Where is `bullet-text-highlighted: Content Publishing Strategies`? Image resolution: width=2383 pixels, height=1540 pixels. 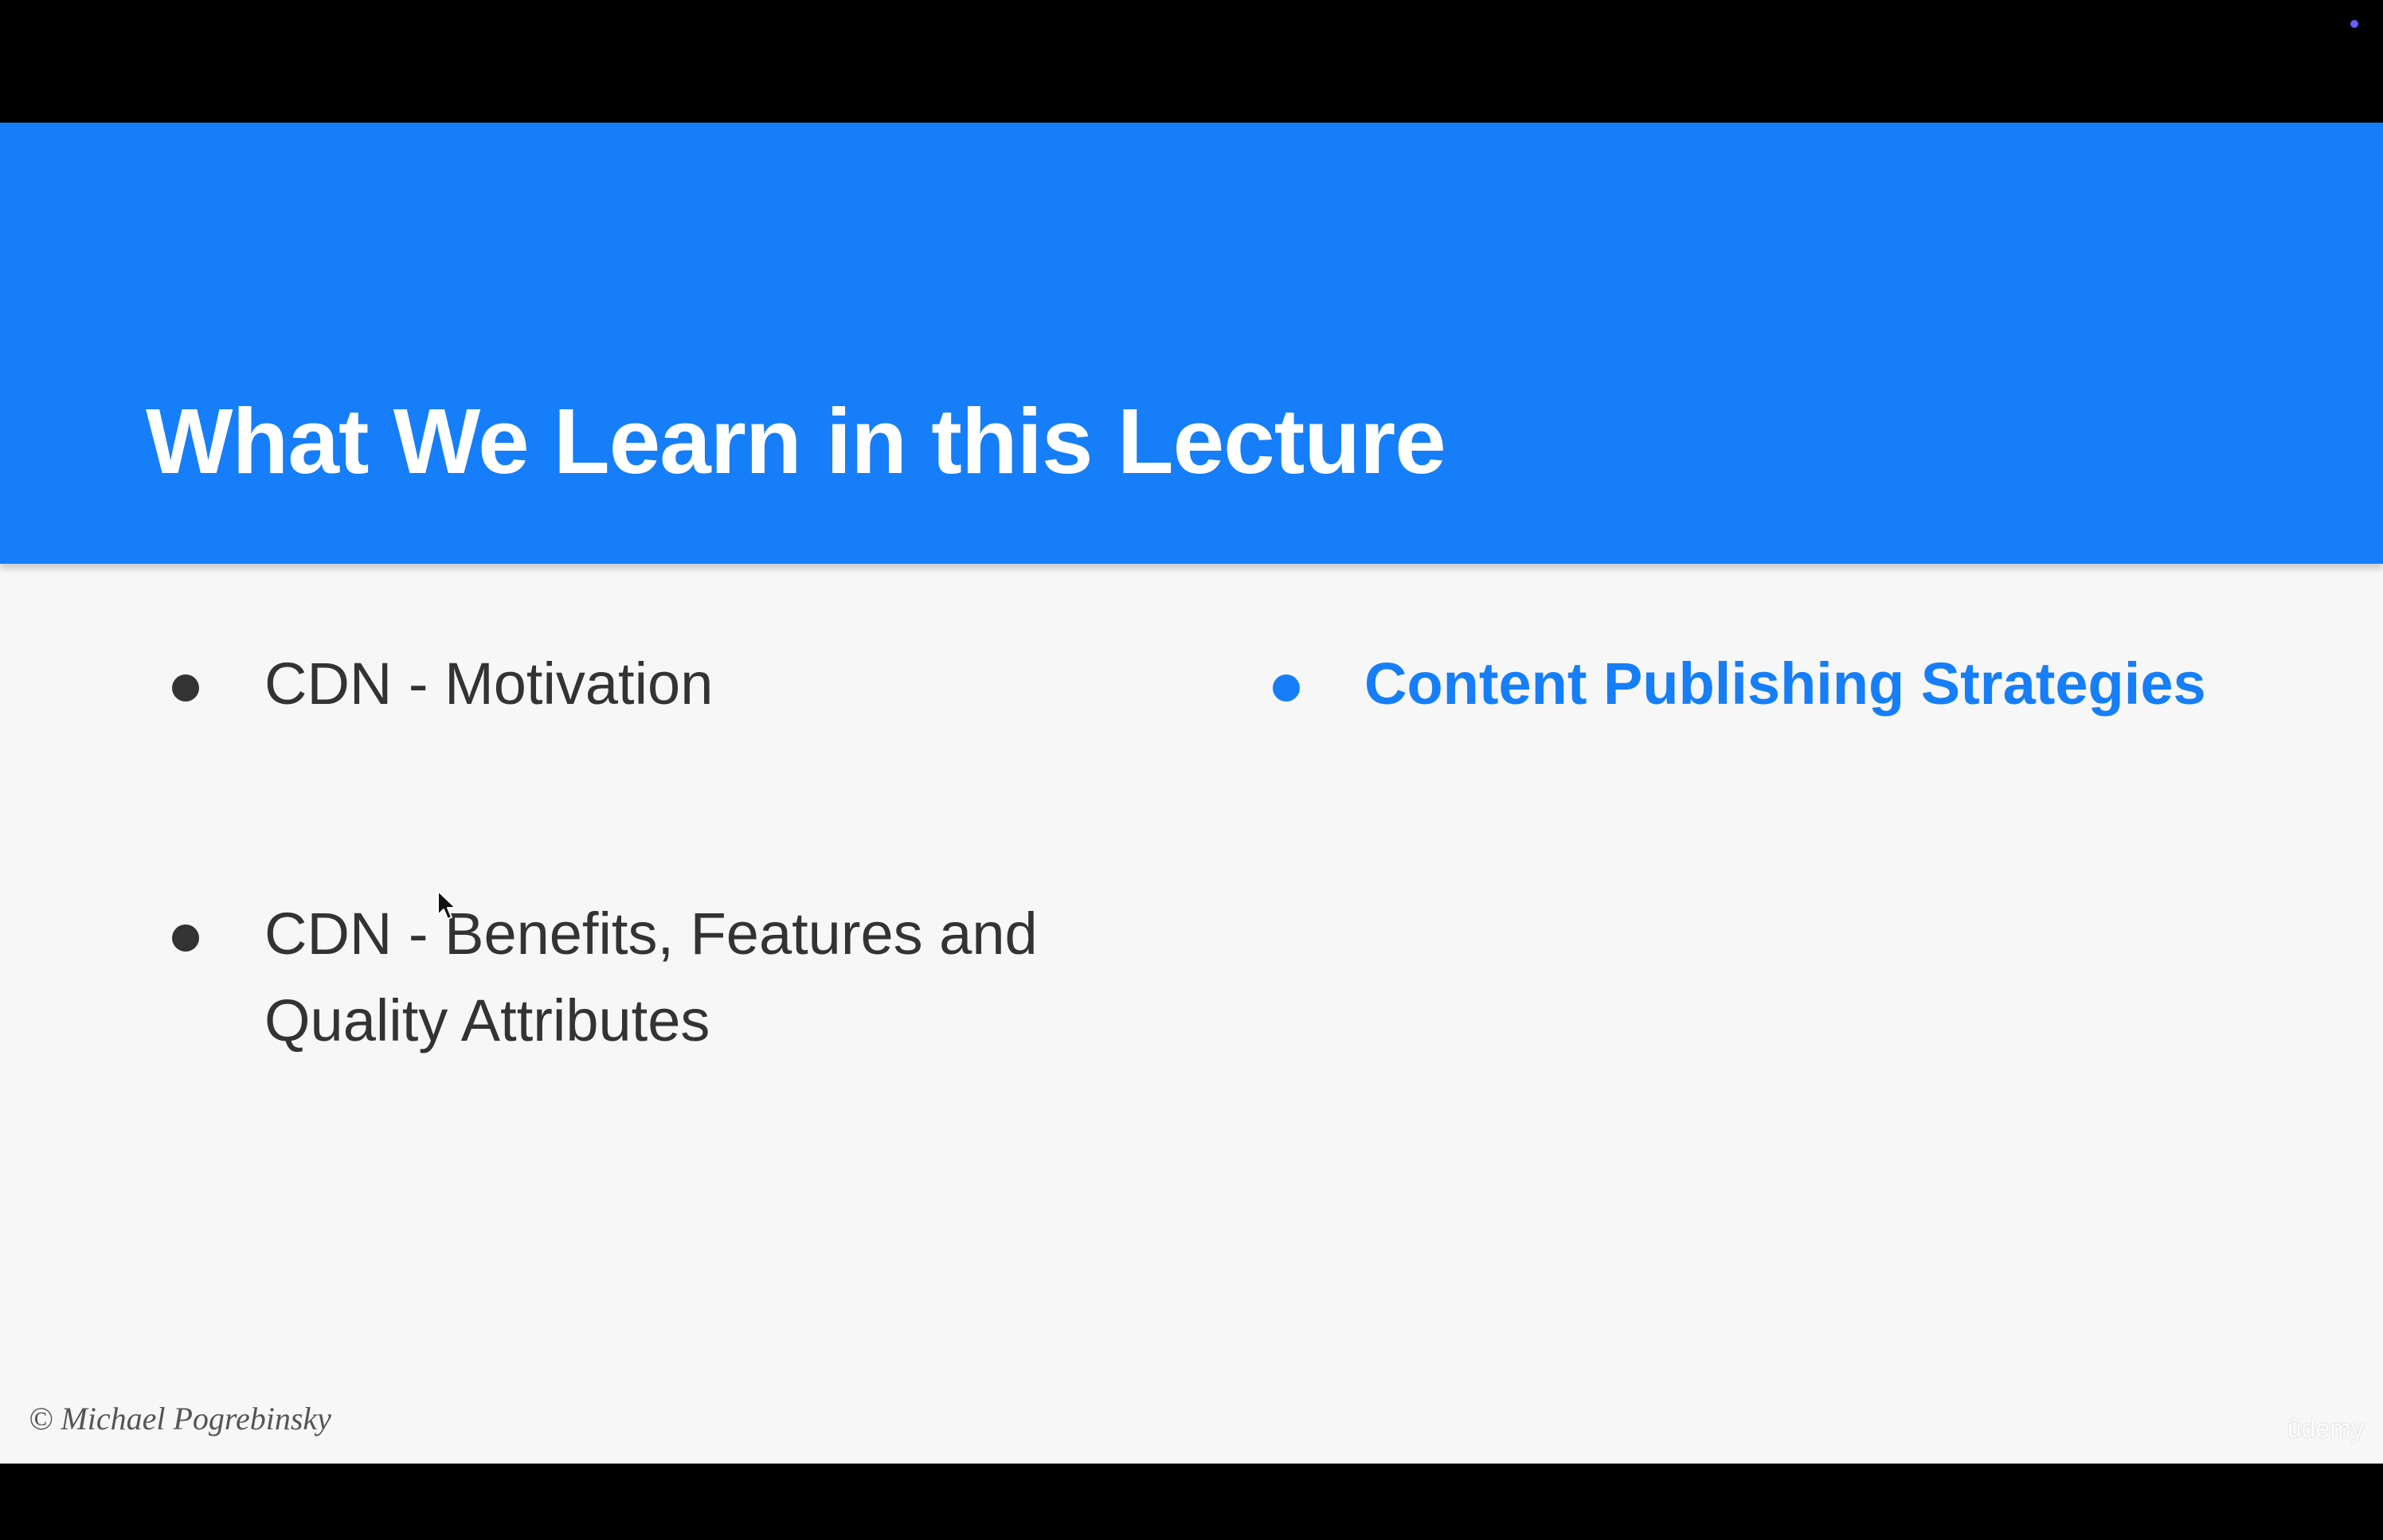 bullet-text-highlighted: Content Publishing Strategies is located at coordinates (1785, 684).